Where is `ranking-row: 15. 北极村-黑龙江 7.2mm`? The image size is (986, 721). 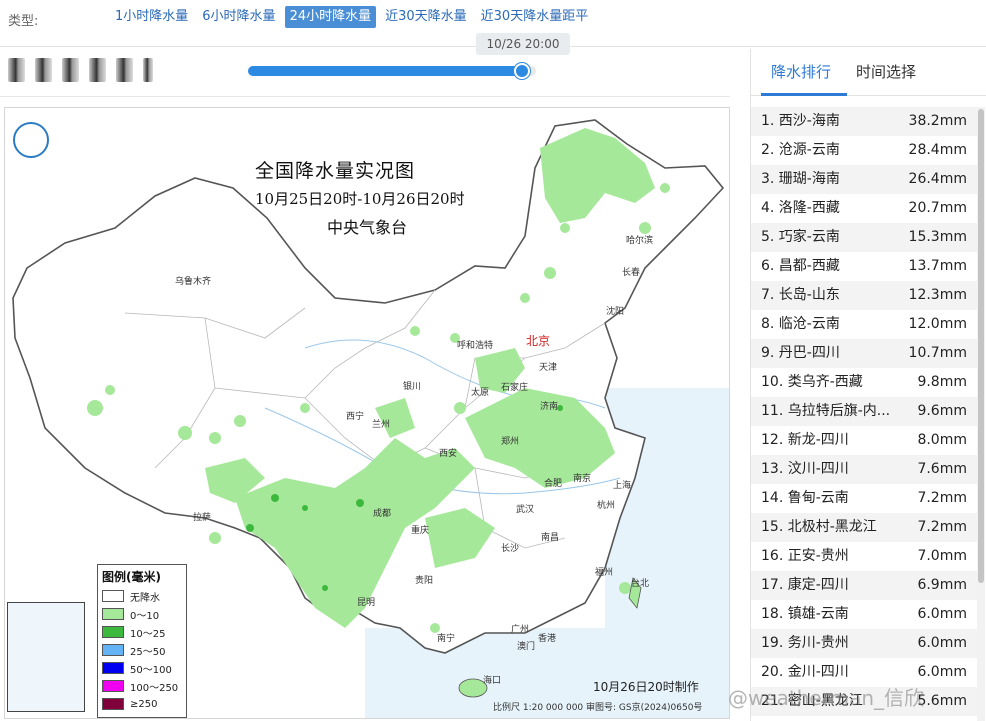 ranking-row: 15. 北极村-黑龙江 7.2mm is located at coordinates (864, 527).